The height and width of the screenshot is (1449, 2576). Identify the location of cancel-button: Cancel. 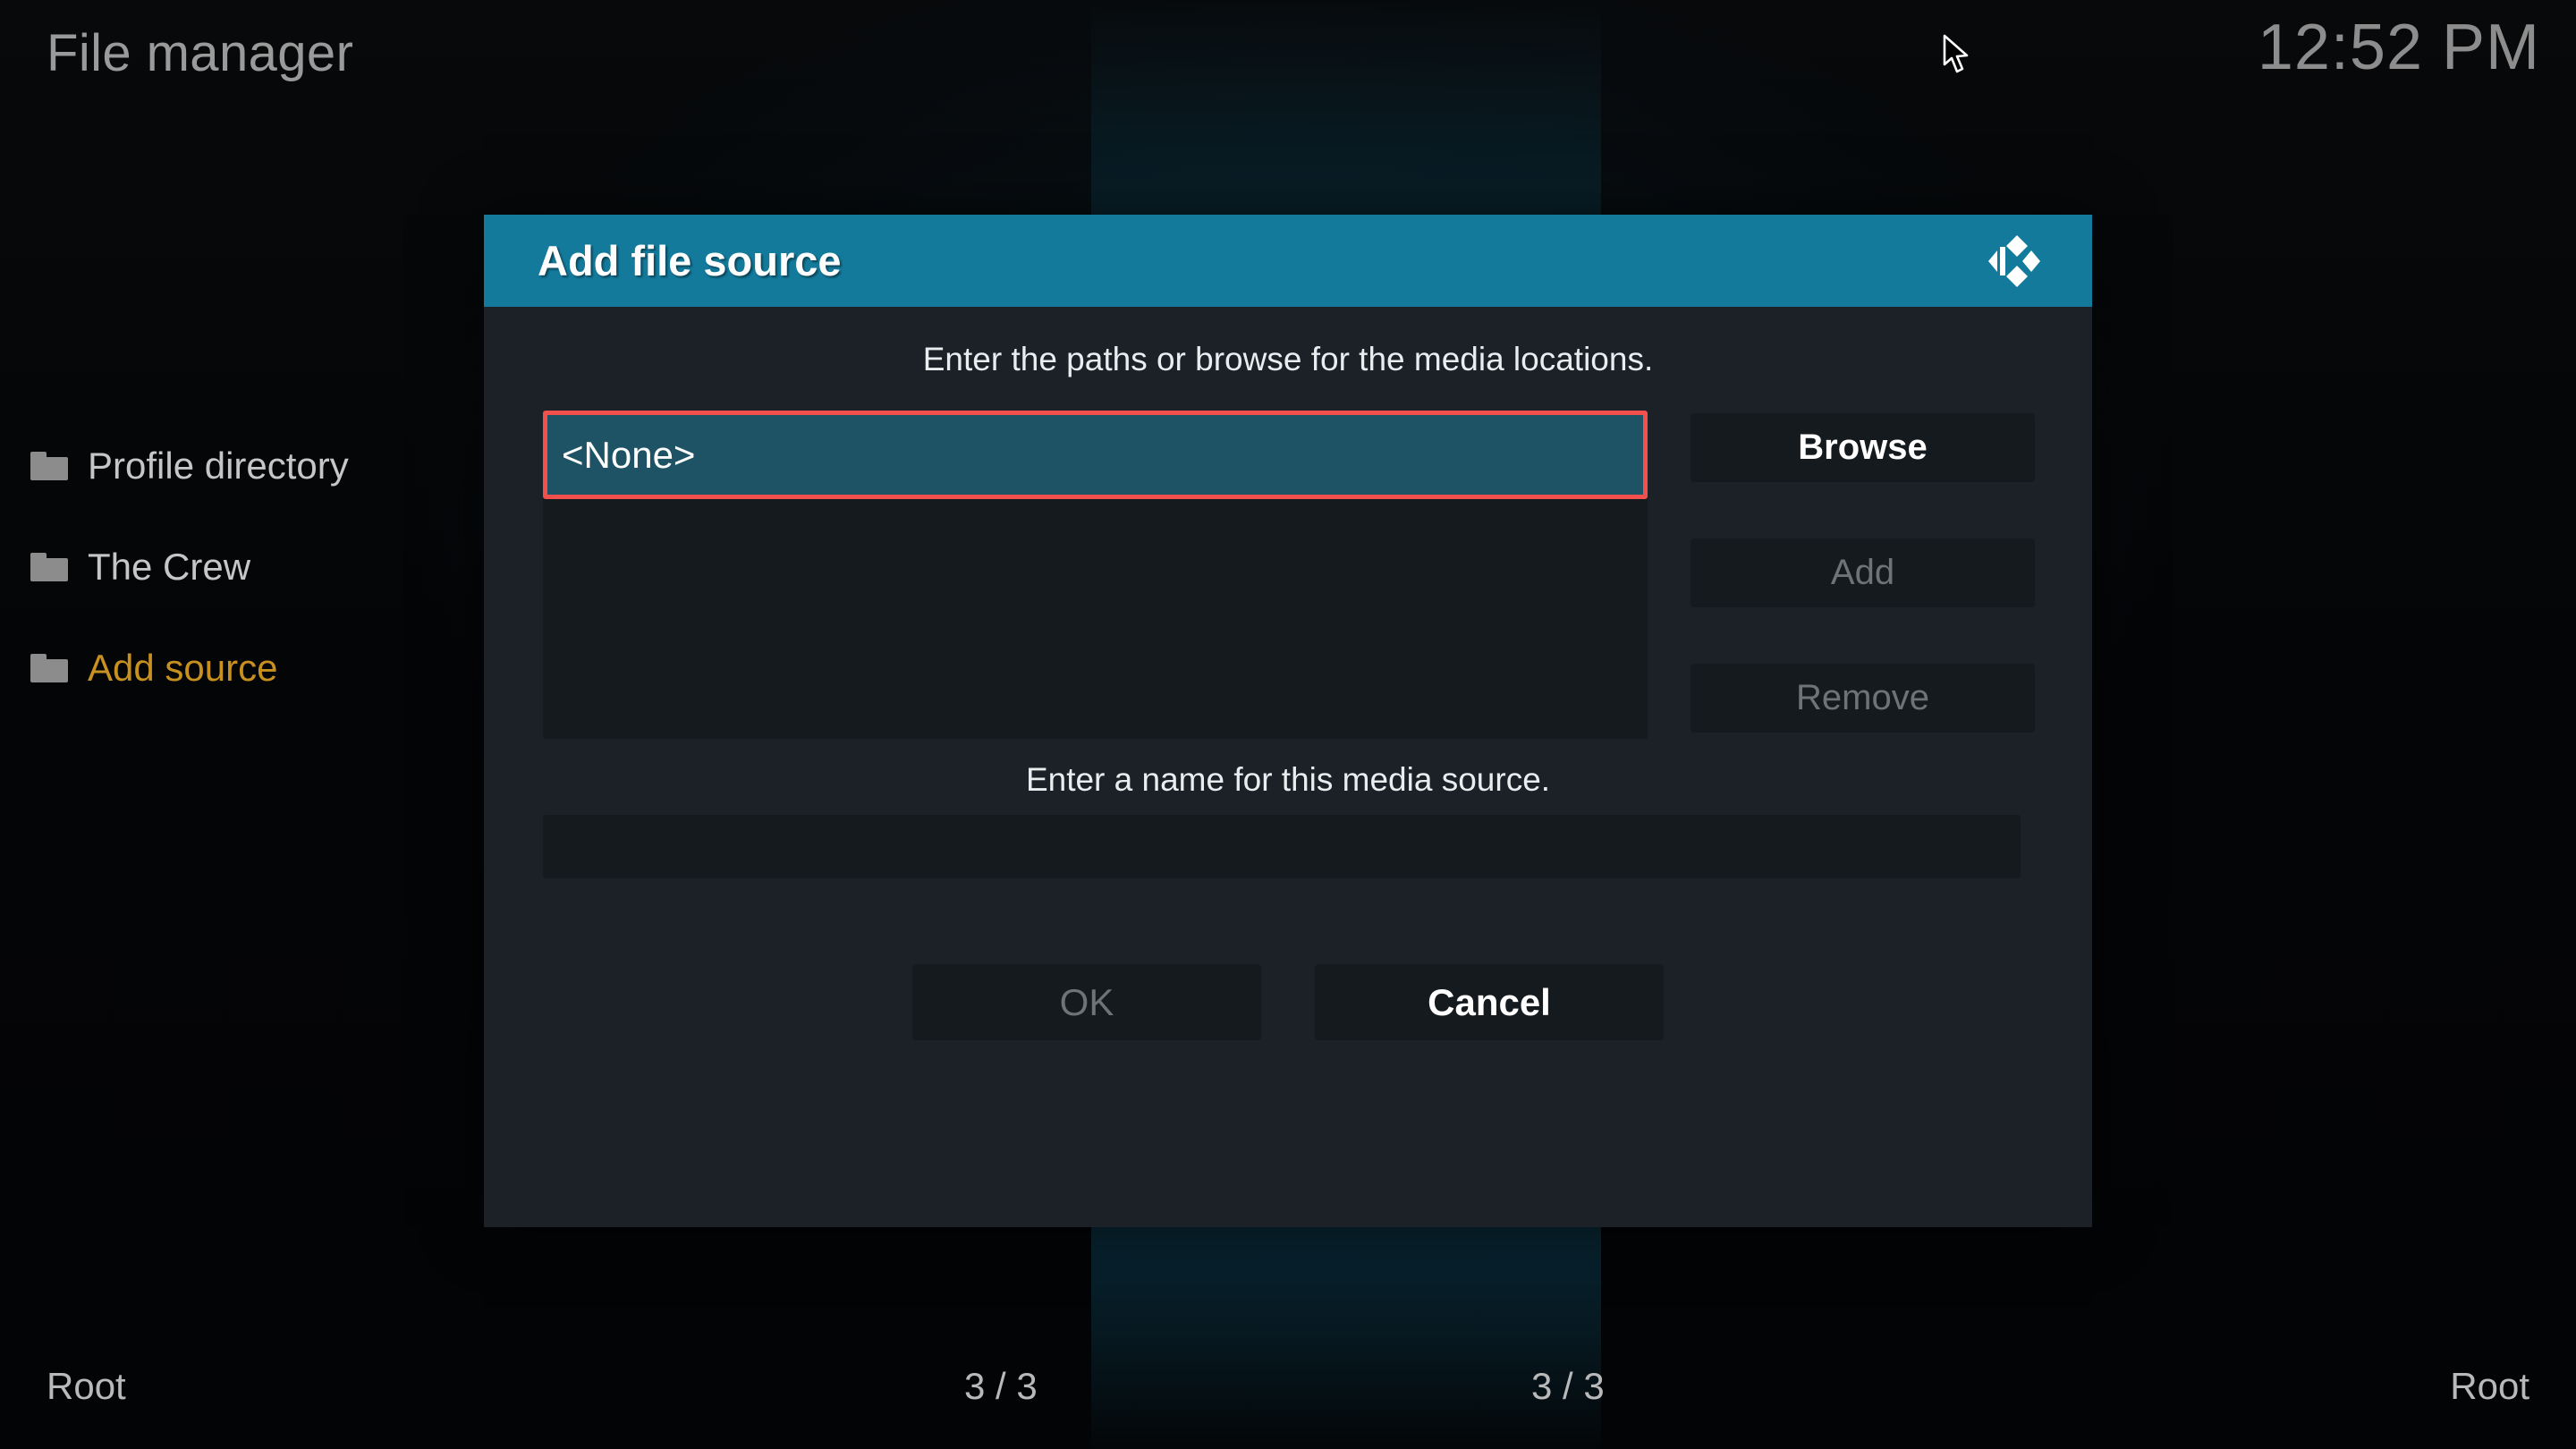
(1489, 1002).